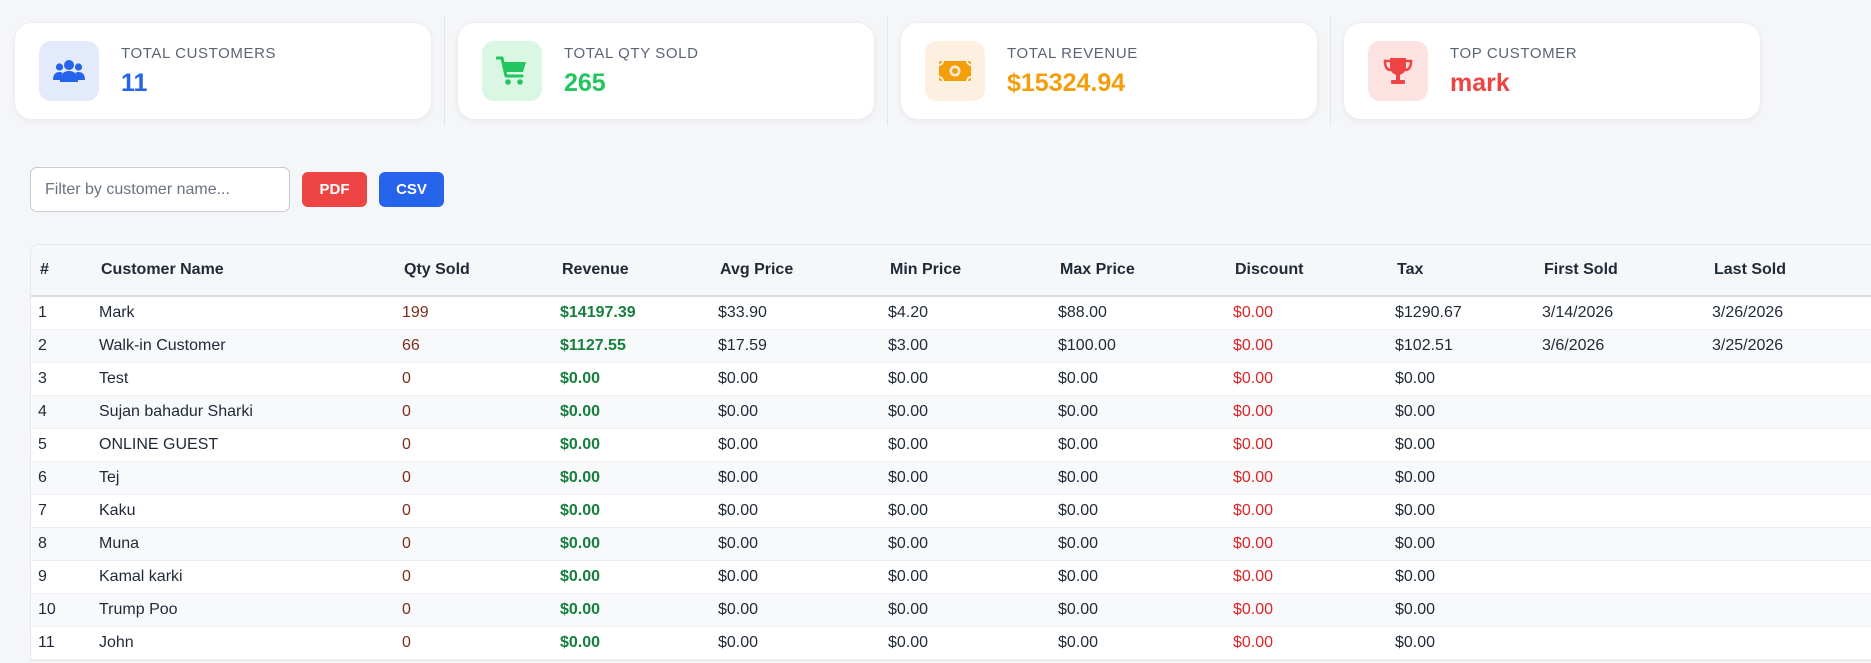 This screenshot has height=663, width=1871. I want to click on export-csv-button: CSV, so click(411, 189).